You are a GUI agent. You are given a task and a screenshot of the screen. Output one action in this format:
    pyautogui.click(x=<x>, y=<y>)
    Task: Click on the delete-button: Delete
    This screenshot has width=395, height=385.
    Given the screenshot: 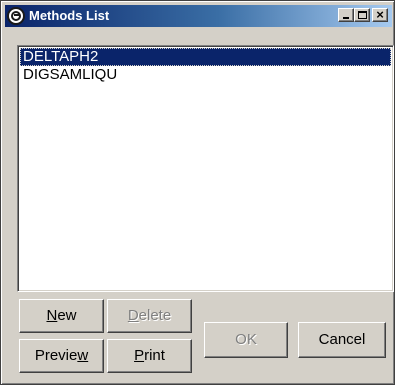 What is the action you would take?
    pyautogui.click(x=149, y=316)
    